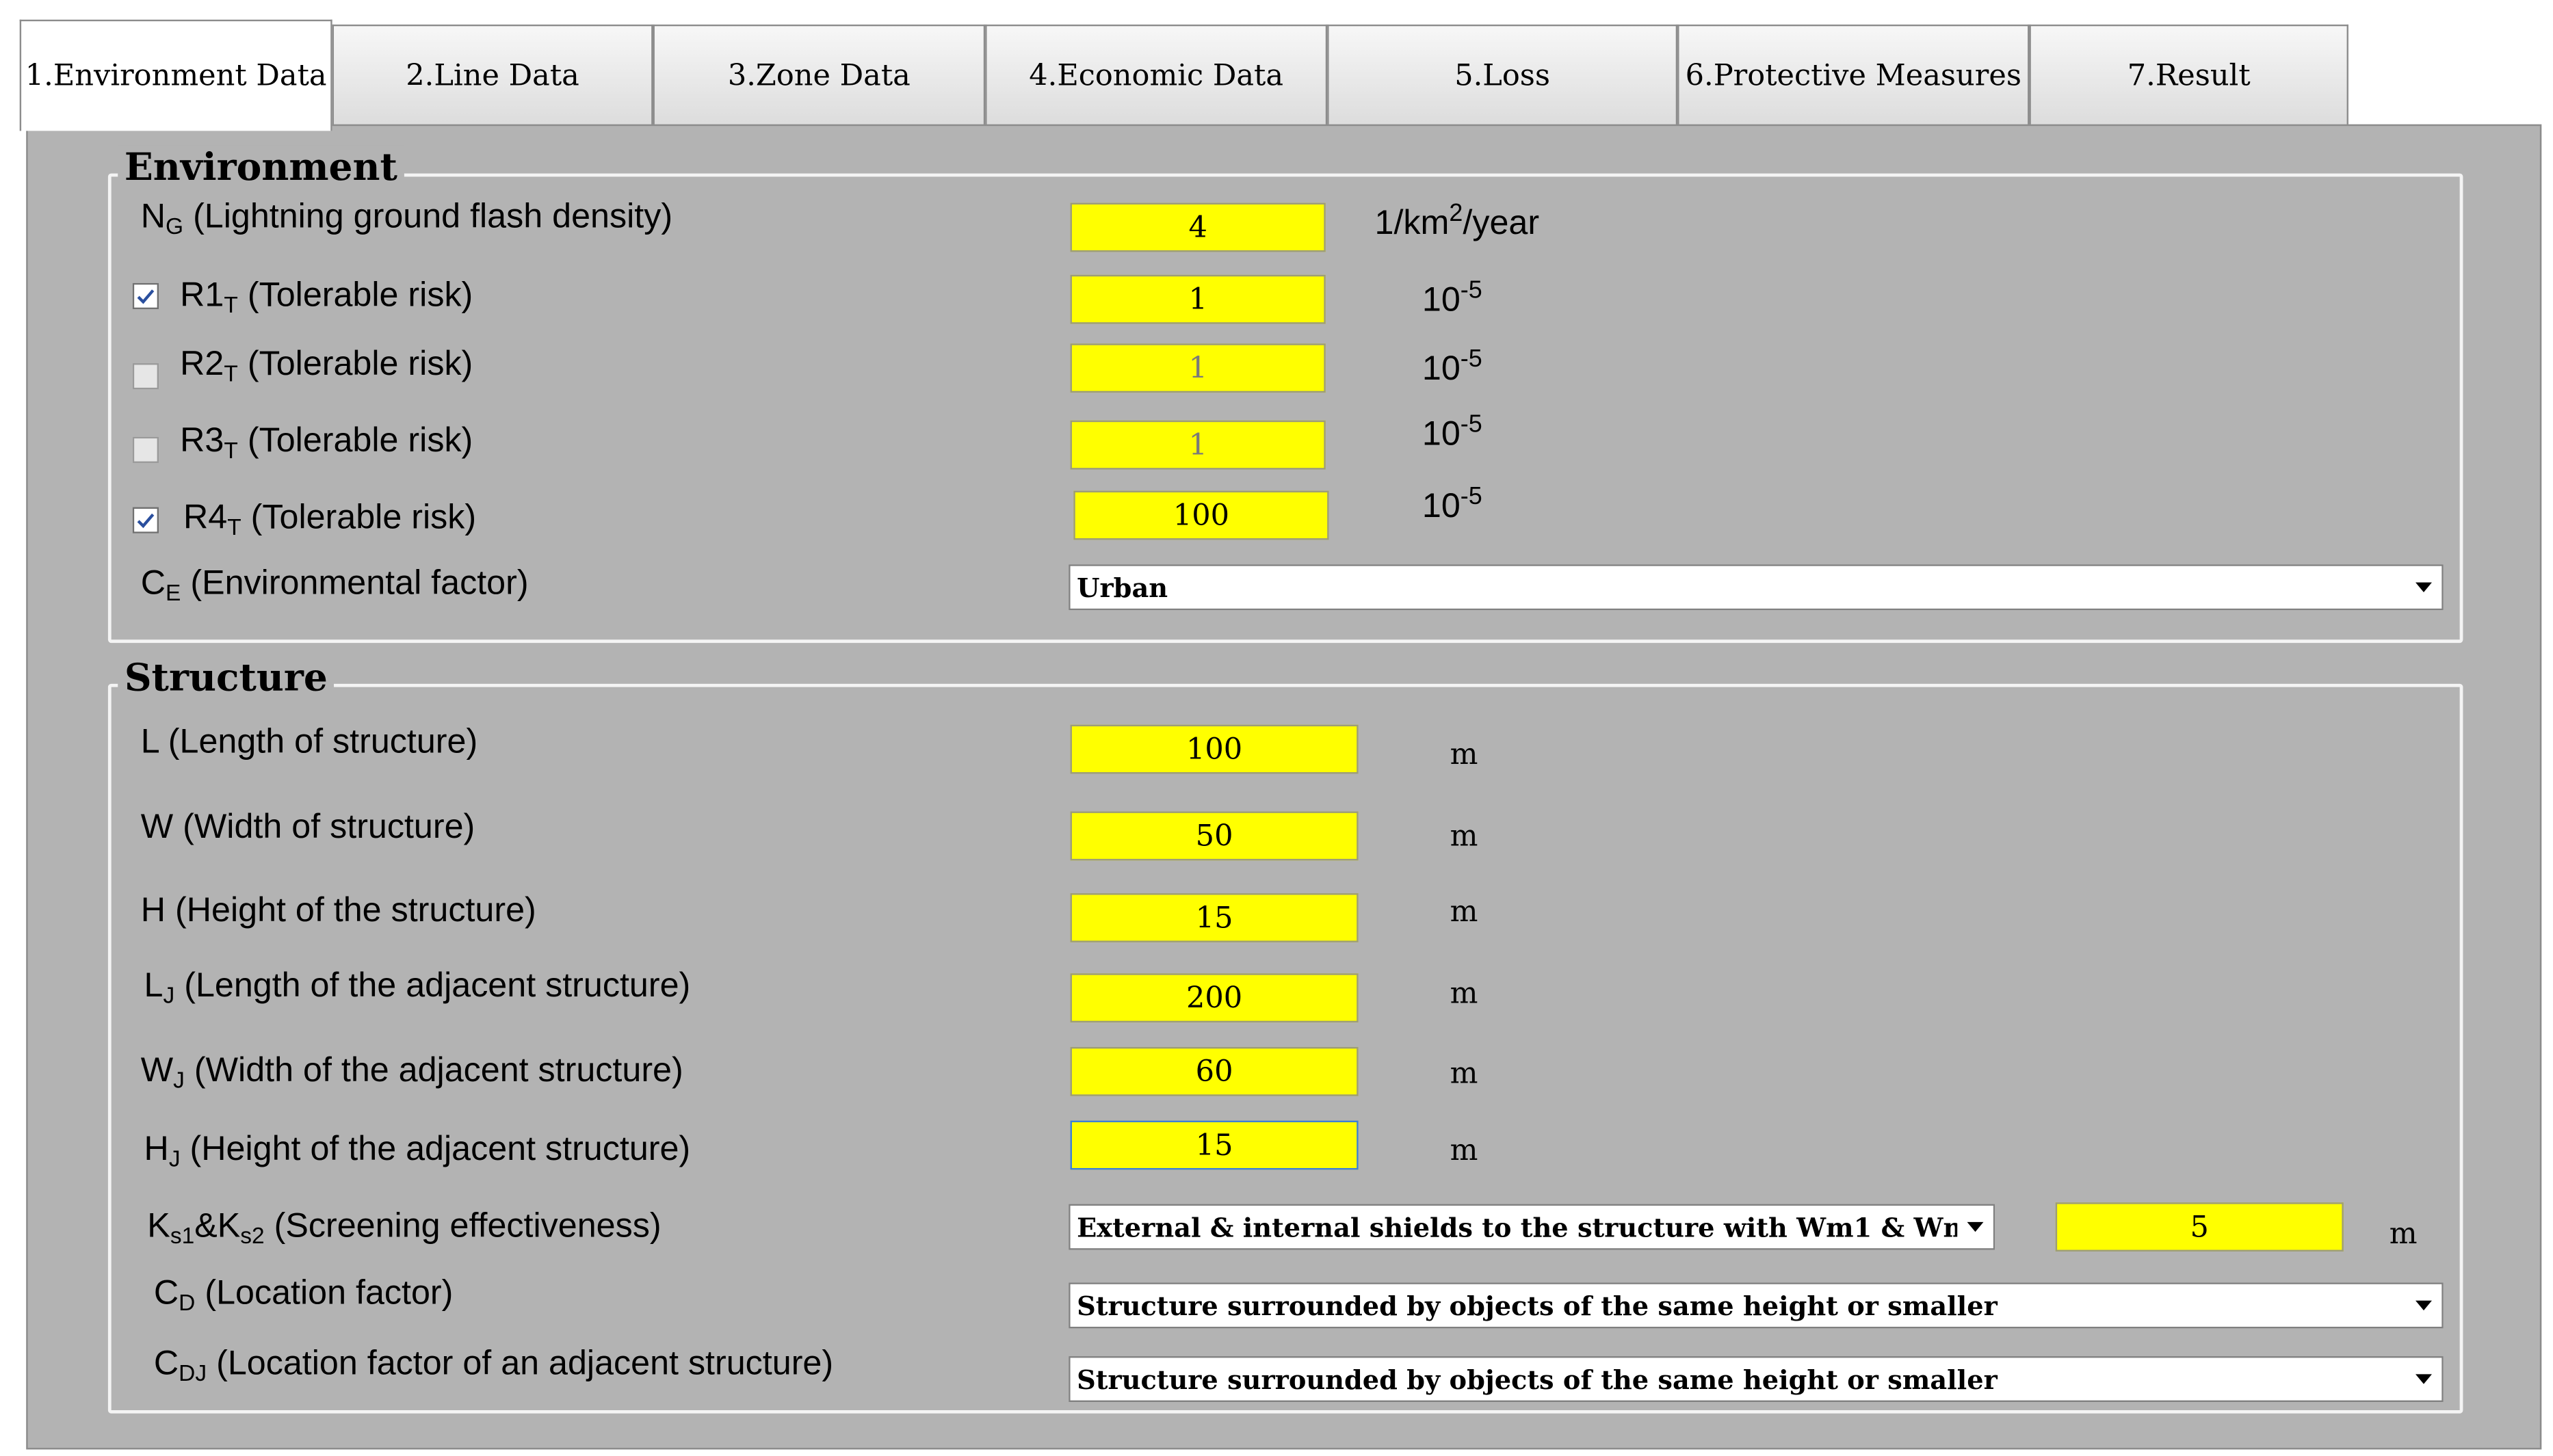 The height and width of the screenshot is (1456, 2553). I want to click on w-input, so click(1215, 836).